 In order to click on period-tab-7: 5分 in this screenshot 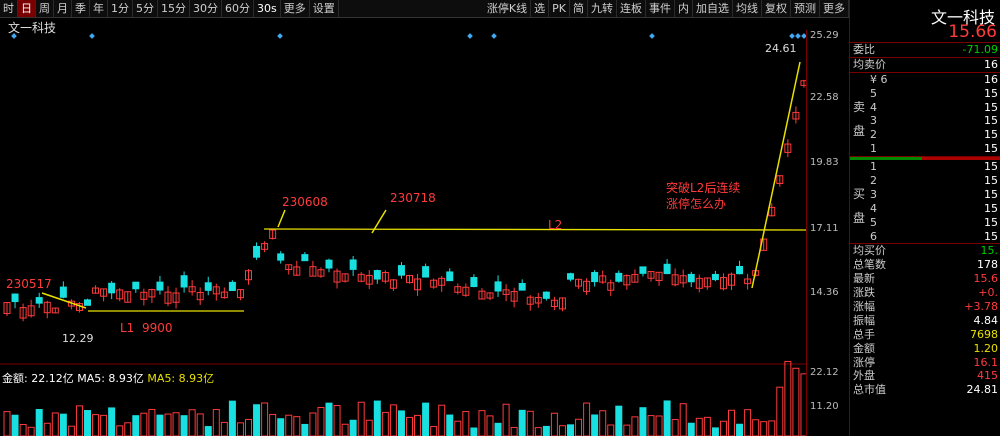, I will do `click(145, 8)`.